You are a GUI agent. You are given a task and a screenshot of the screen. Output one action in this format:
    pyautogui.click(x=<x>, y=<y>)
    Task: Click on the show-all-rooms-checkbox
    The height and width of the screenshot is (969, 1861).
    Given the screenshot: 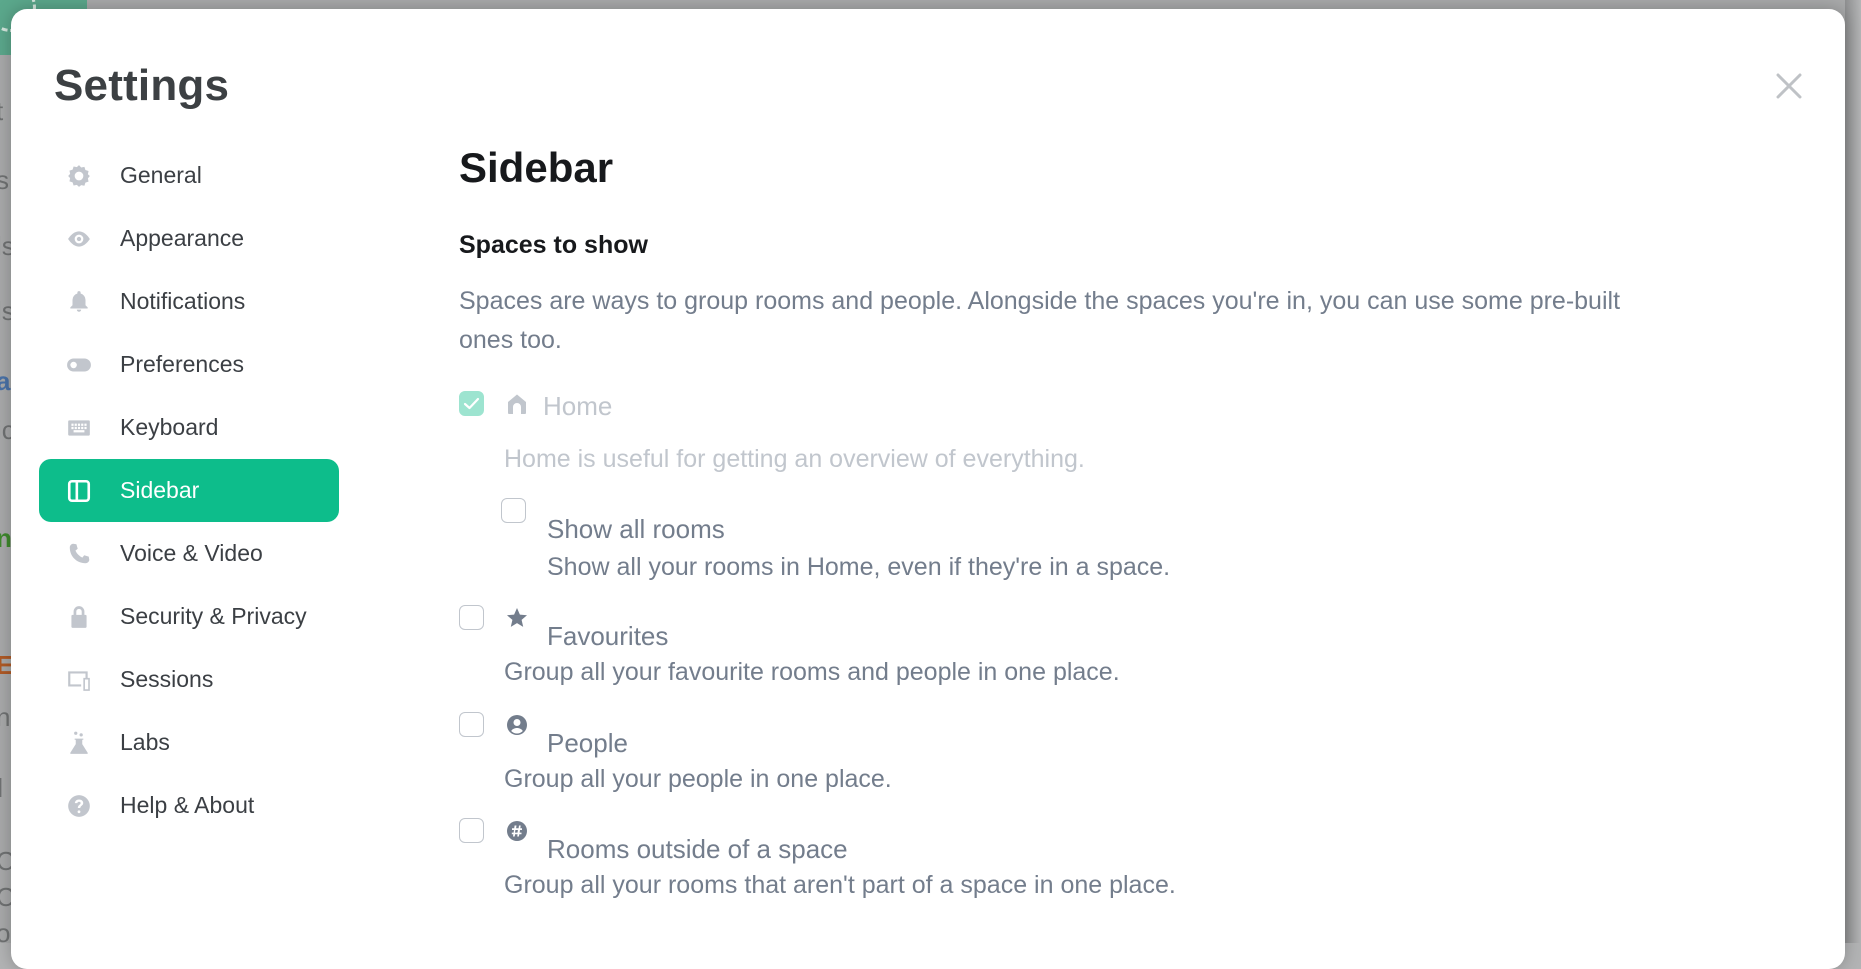 What is the action you would take?
    pyautogui.click(x=513, y=510)
    